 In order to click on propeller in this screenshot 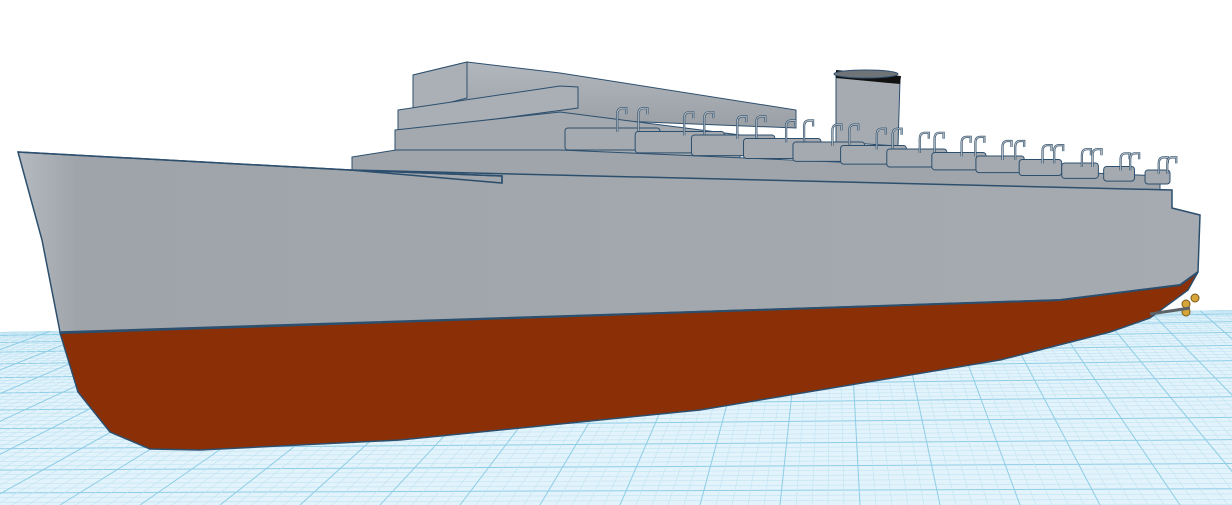, I will do `click(1195, 298)`.